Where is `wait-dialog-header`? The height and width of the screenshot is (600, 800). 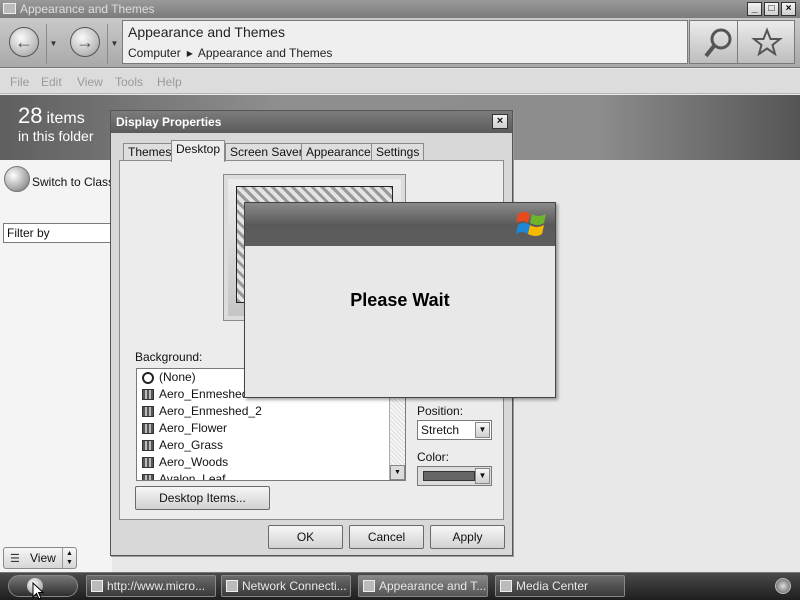
wait-dialog-header is located at coordinates (400, 224).